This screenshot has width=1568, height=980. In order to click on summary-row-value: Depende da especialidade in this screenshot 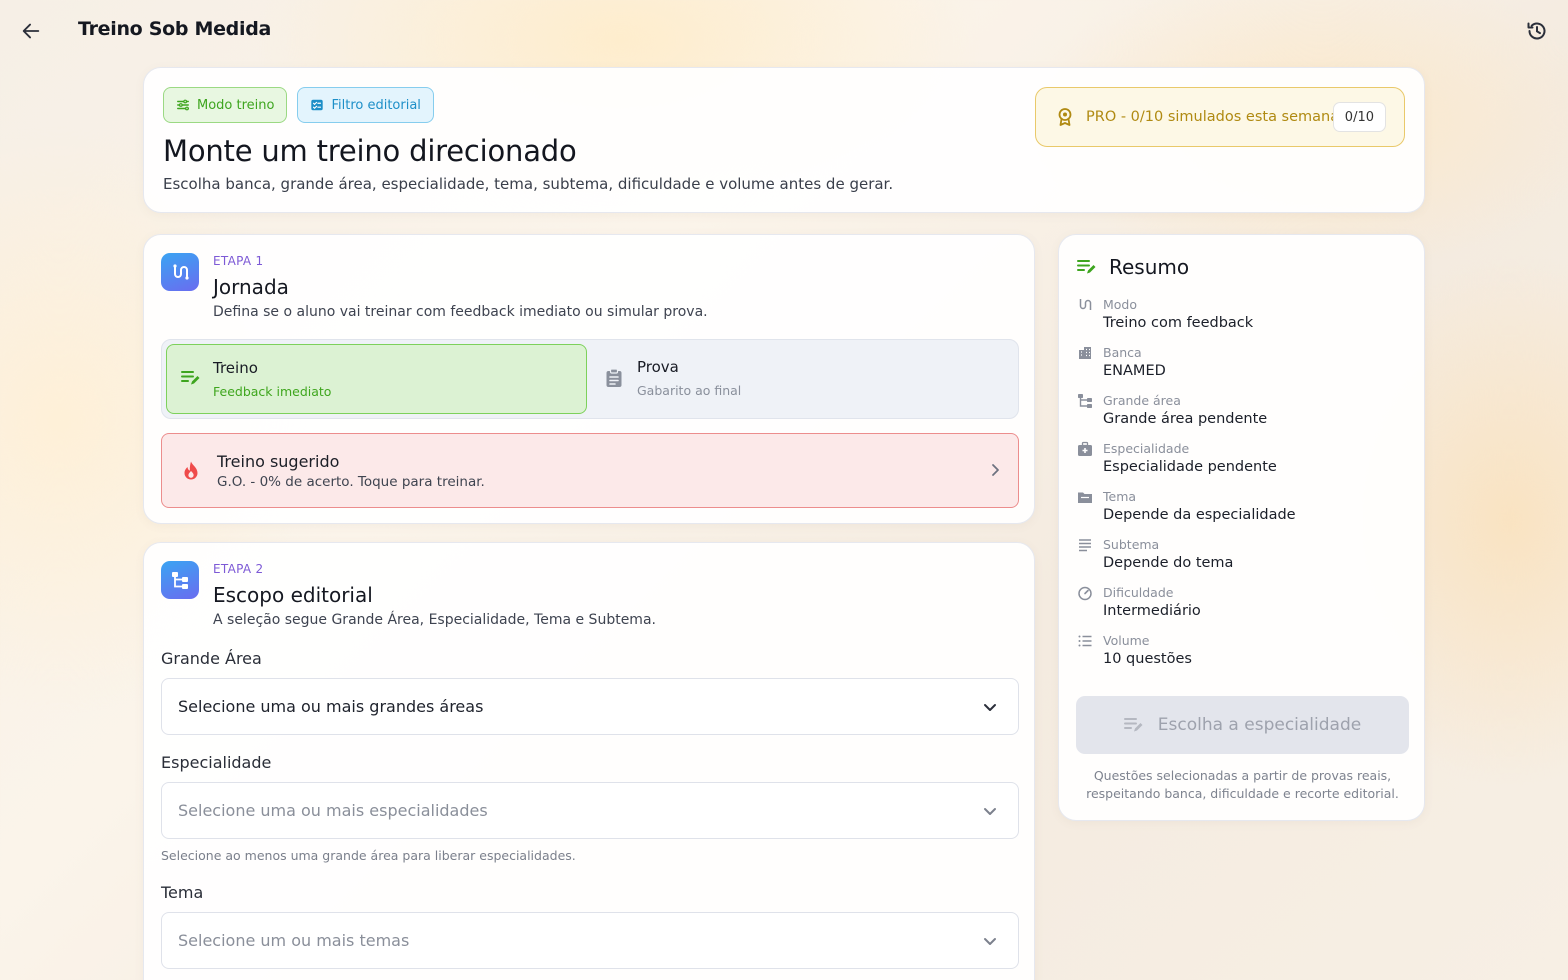, I will do `click(1199, 515)`.